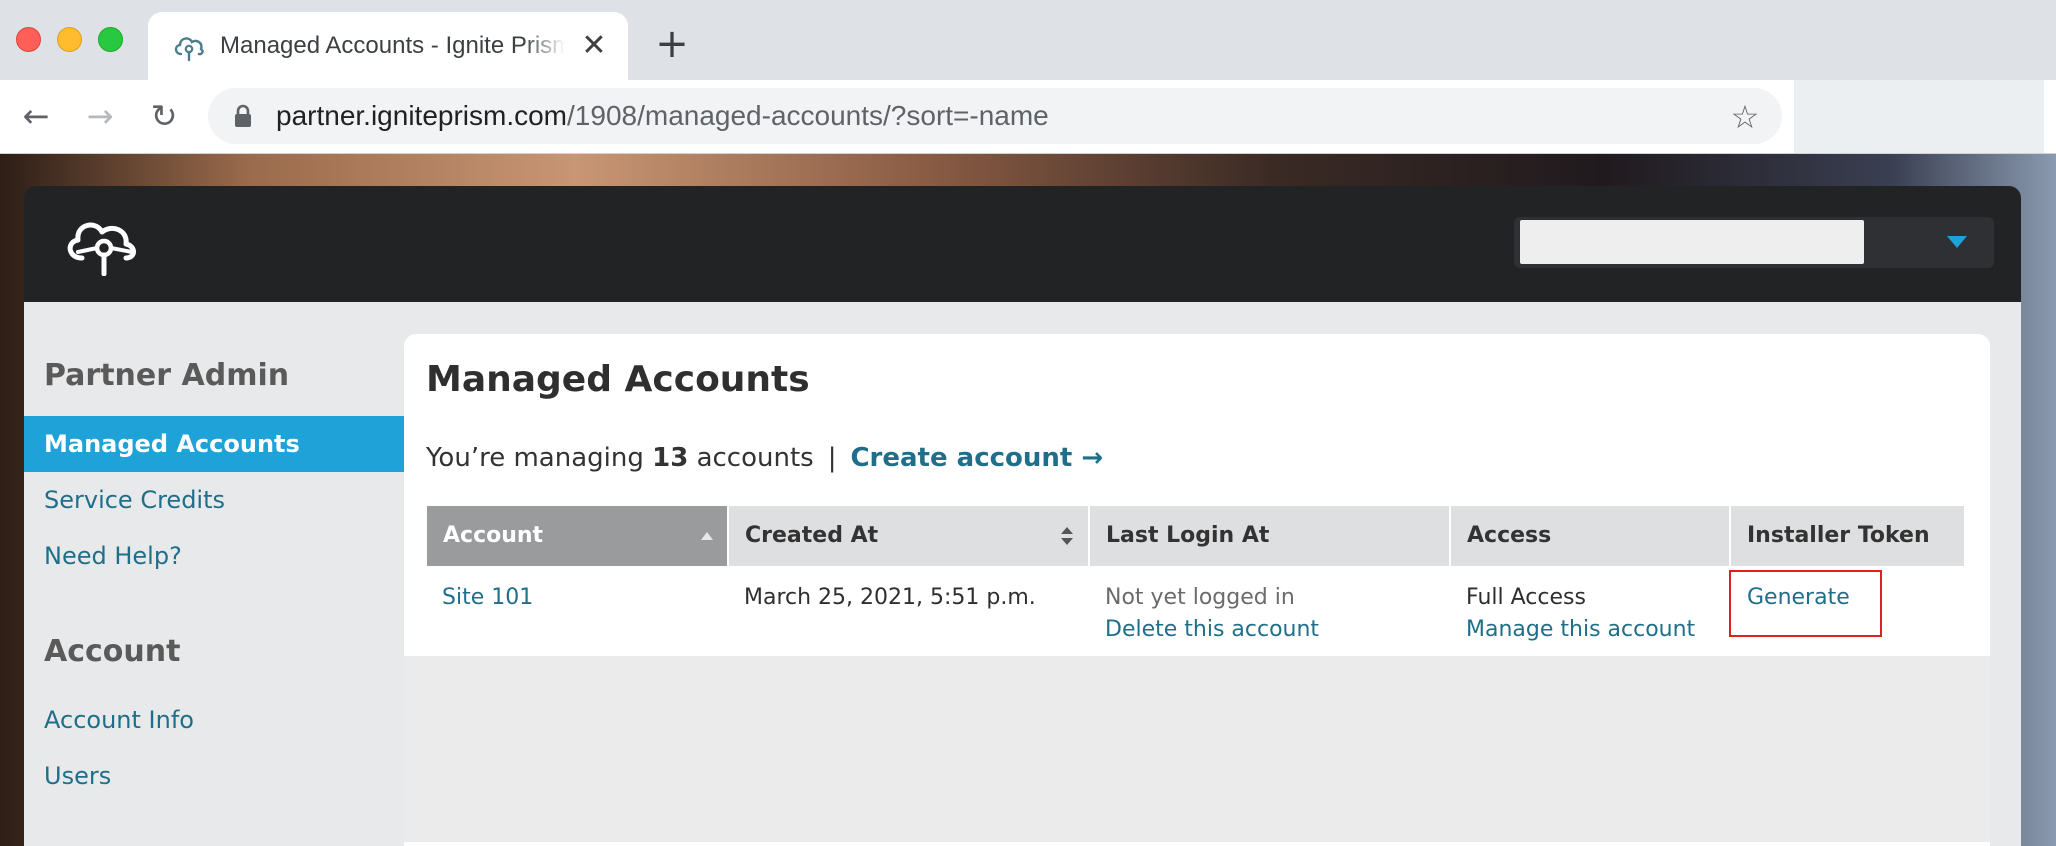 This screenshot has width=2056, height=846. What do you see at coordinates (670, 458) in the screenshot?
I see `summary-count: 13` at bounding box center [670, 458].